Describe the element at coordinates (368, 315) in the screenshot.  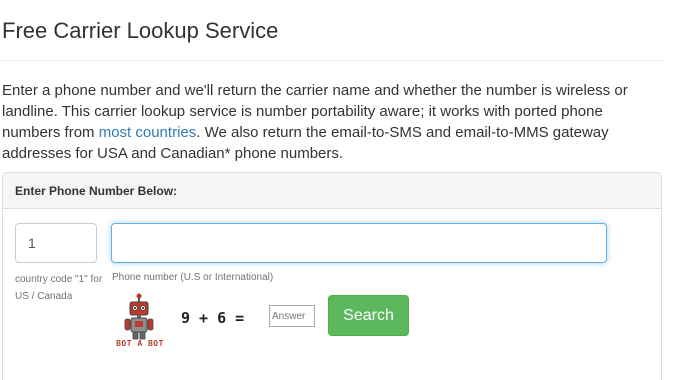
I see `search-button: Search` at that location.